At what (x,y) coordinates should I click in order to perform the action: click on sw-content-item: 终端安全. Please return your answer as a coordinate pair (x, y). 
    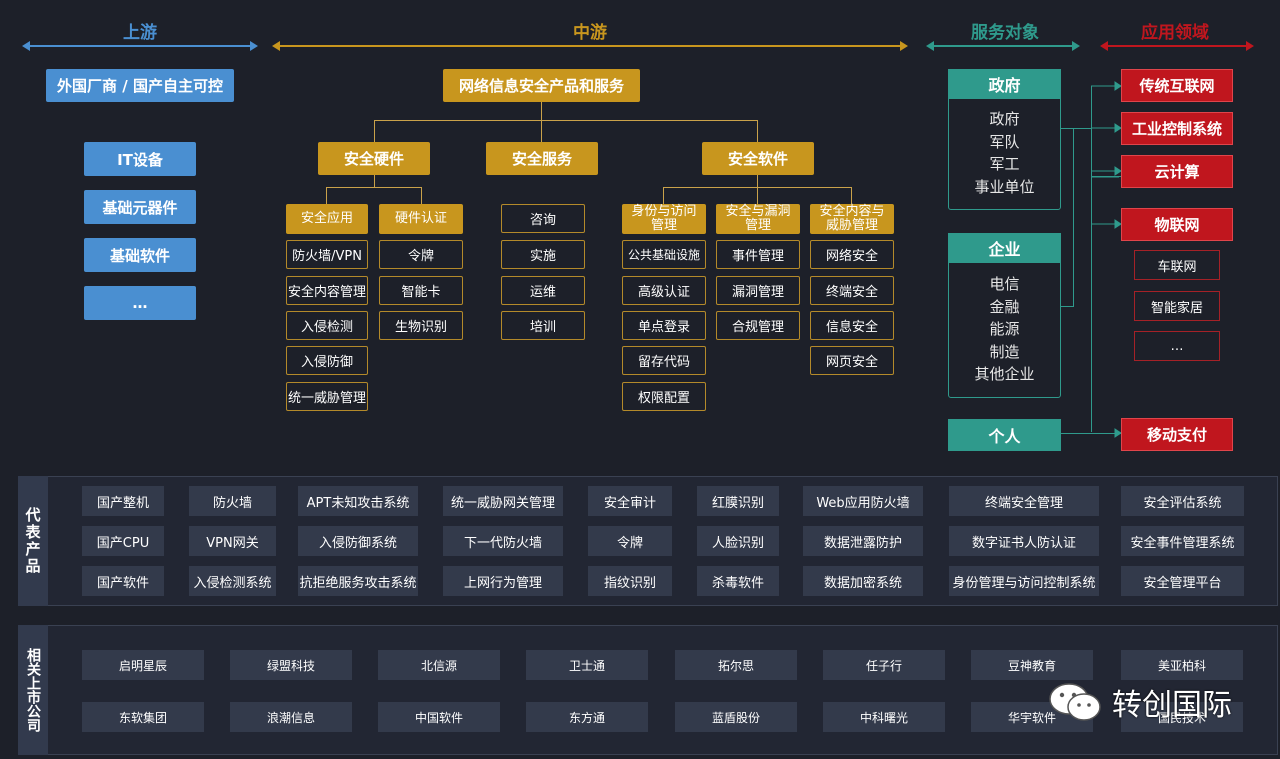
    Looking at the image, I should click on (852, 290).